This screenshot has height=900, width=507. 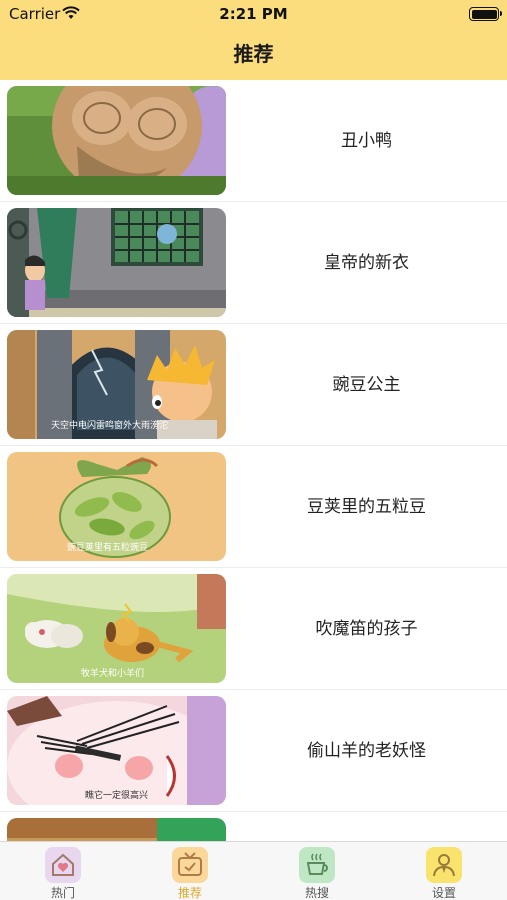 I want to click on story-row: 丑小鸭, so click(x=253, y=141).